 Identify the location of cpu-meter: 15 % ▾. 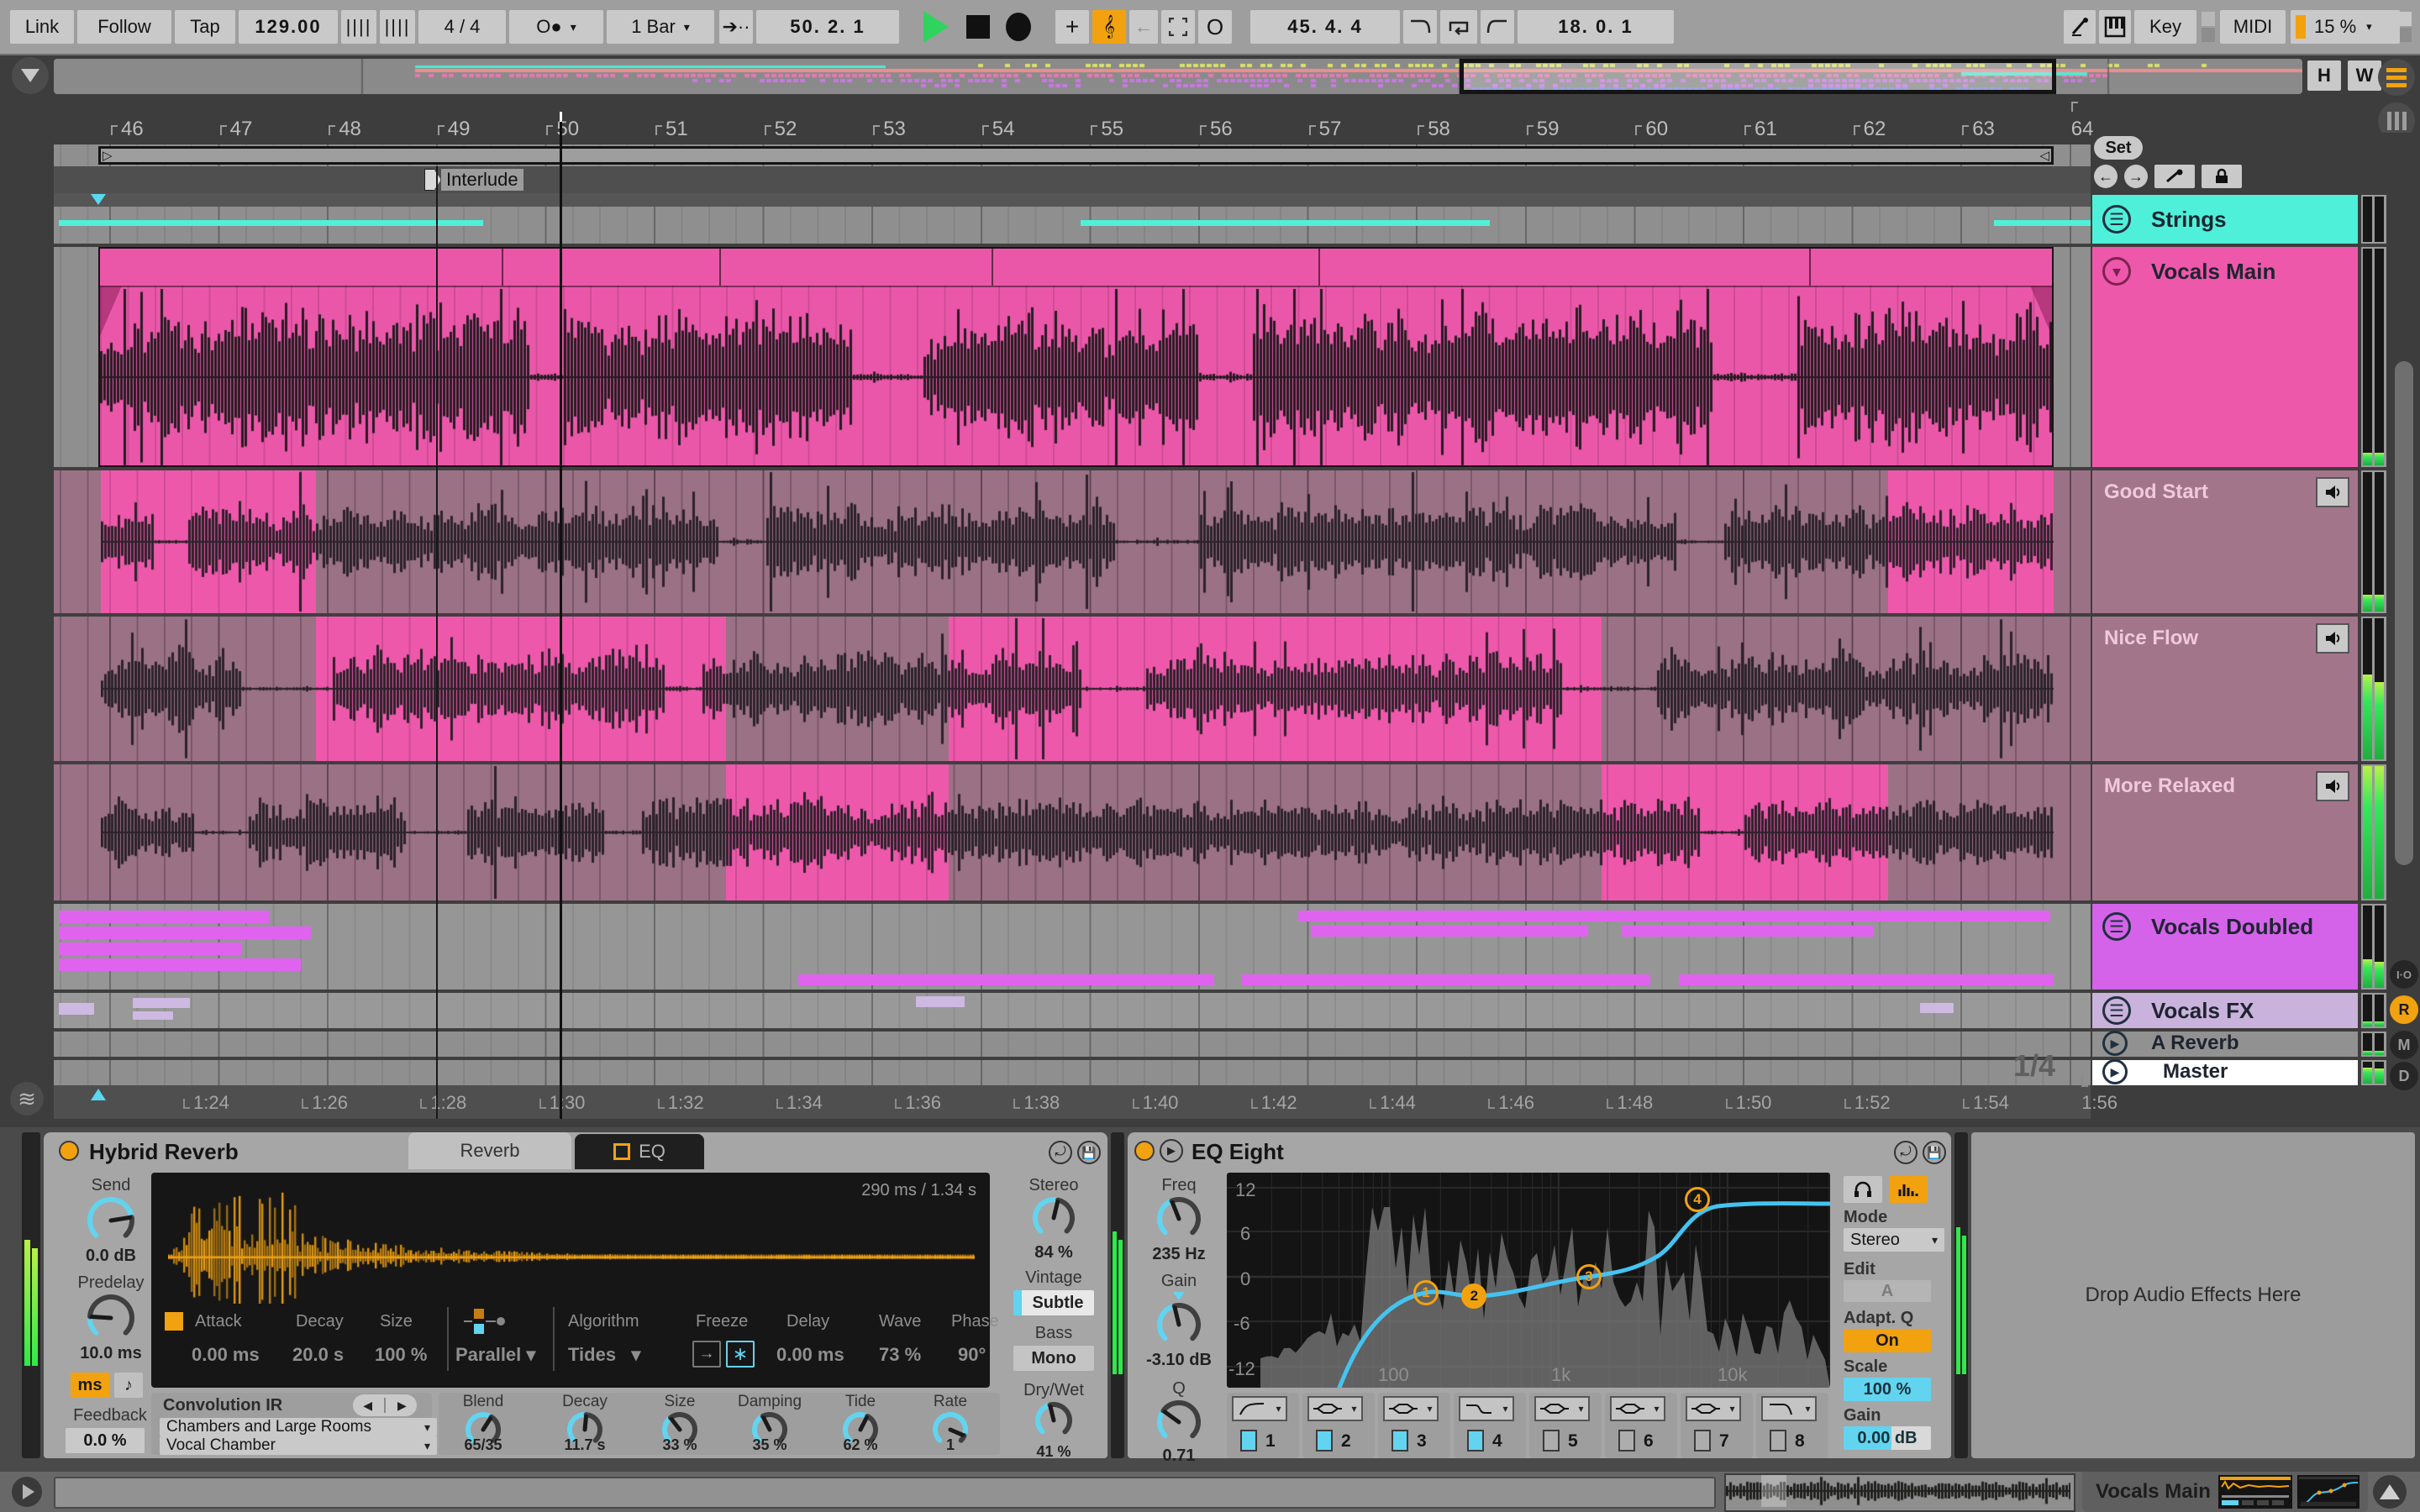
(2345, 27).